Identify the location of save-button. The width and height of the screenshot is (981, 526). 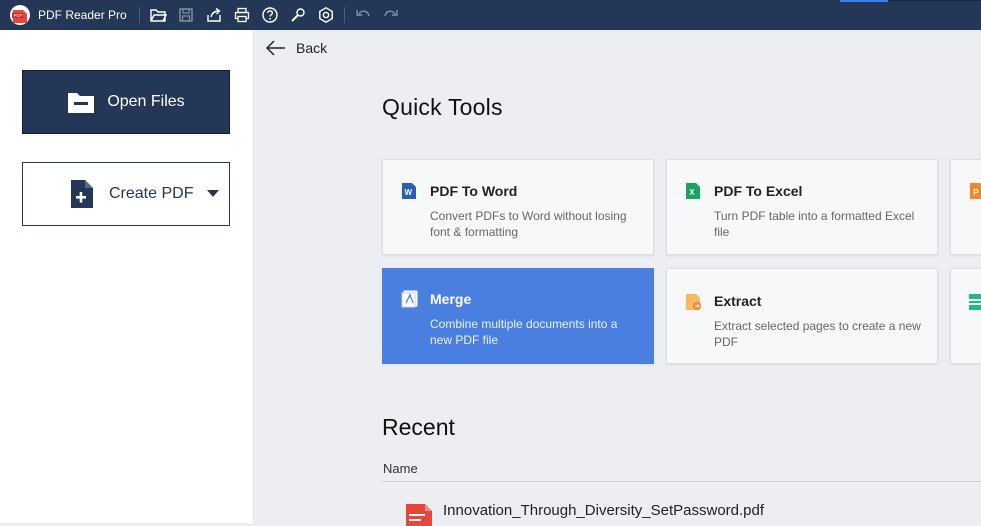
(186, 15).